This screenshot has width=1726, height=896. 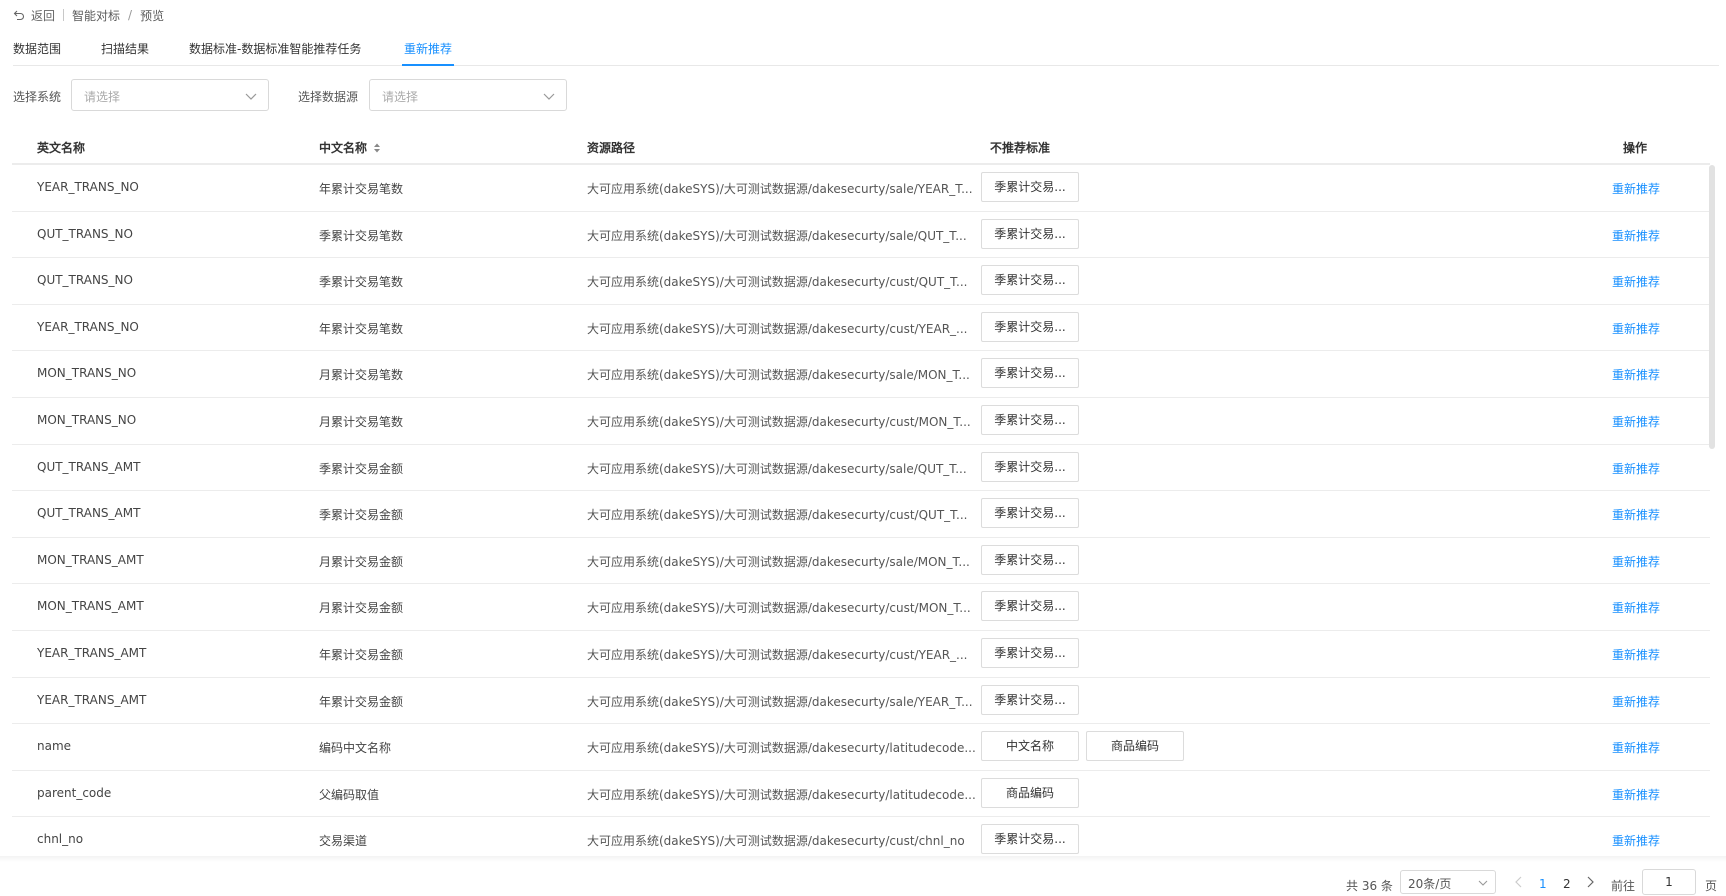 I want to click on cell-chinese-name: 季累计交易笔数, so click(x=361, y=235).